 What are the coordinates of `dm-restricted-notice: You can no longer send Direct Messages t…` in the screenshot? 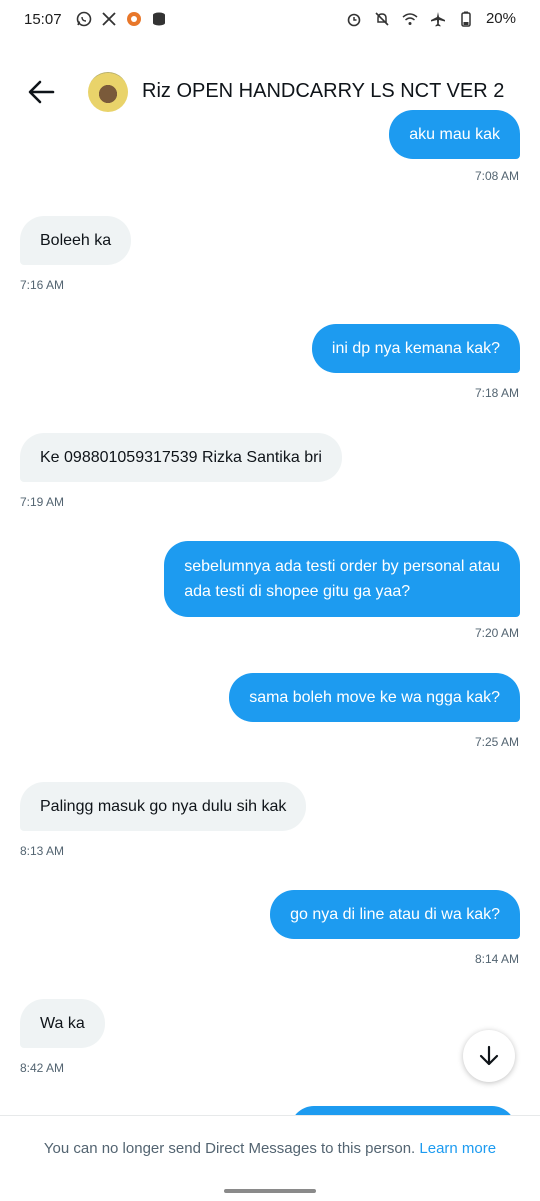 It's located at (270, 1148).